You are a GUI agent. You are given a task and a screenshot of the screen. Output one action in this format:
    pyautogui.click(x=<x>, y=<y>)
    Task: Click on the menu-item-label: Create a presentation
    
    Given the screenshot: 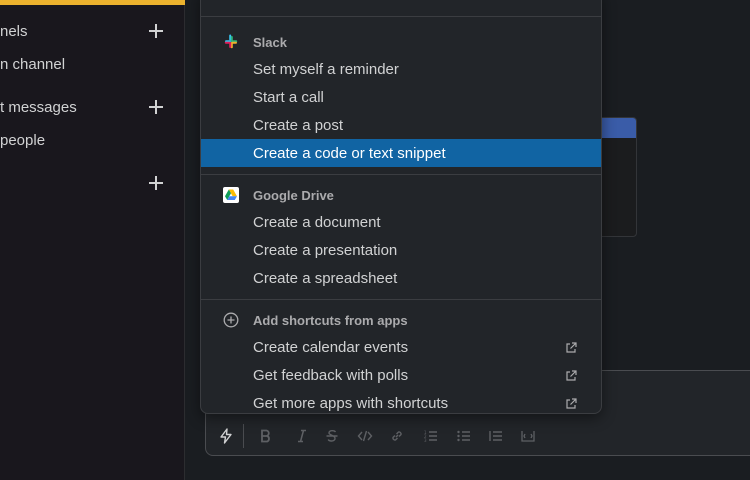 What is the action you would take?
    pyautogui.click(x=325, y=250)
    